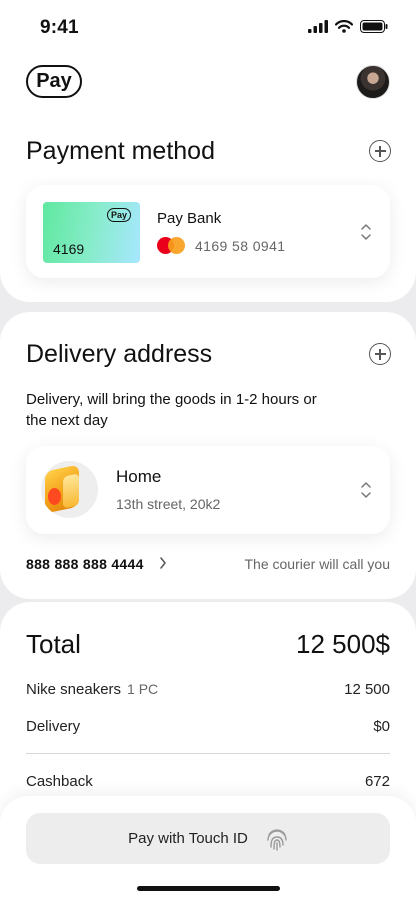 This screenshot has width=416, height=900. I want to click on delivery-cost-value: $0, so click(381, 726).